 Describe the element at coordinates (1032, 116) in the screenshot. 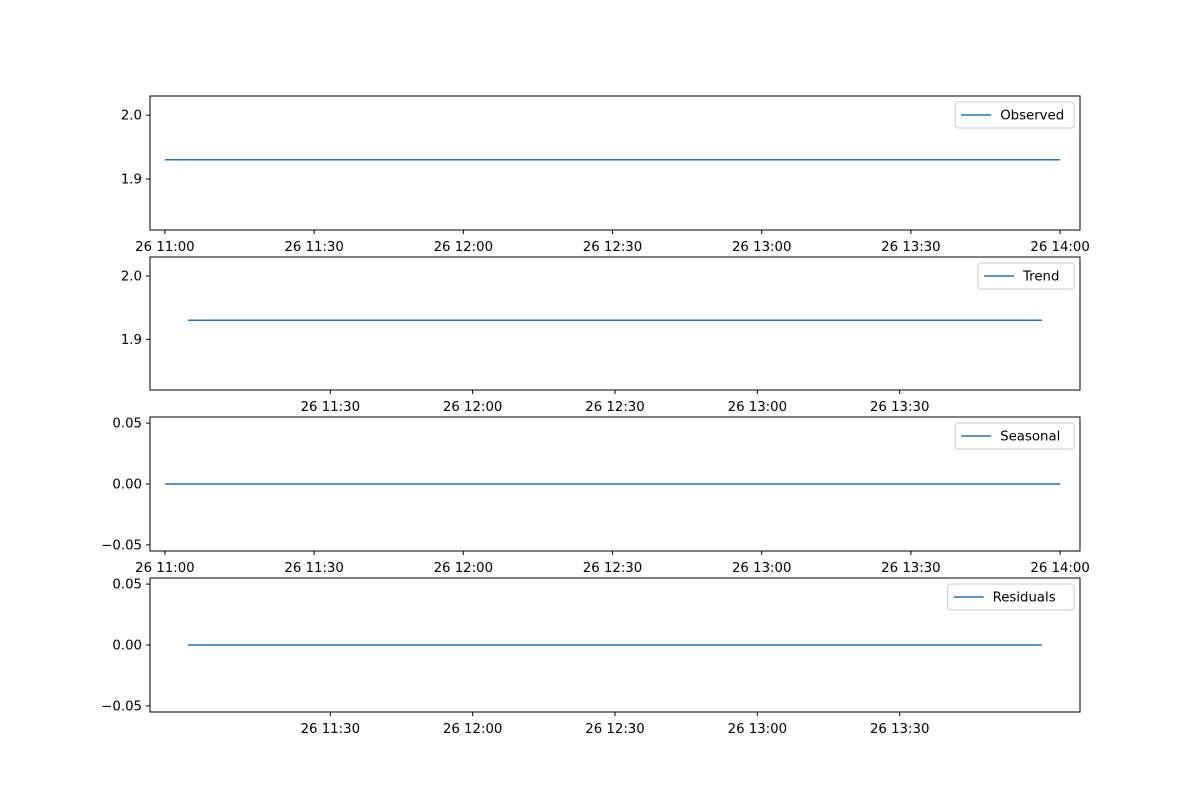

I see `legend-label: Observed` at that location.